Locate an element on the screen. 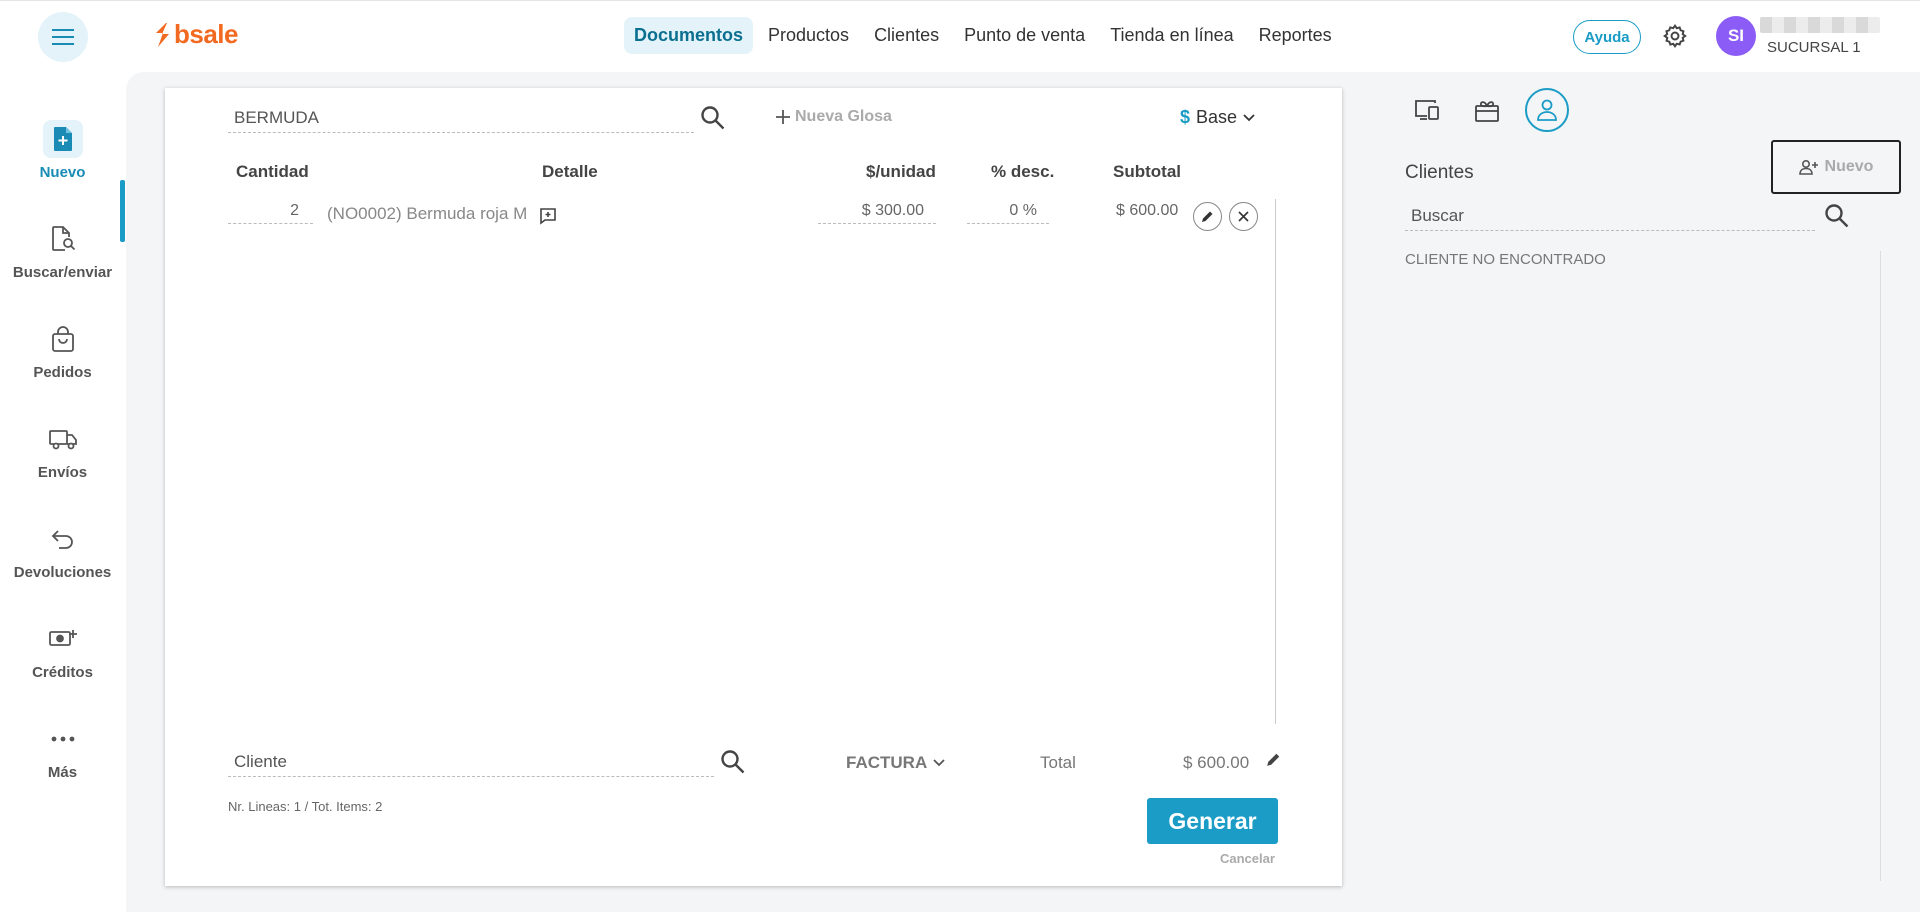 This screenshot has height=912, width=1920. row-detail: (NO0002) Bermuda roja M is located at coordinates (427, 214).